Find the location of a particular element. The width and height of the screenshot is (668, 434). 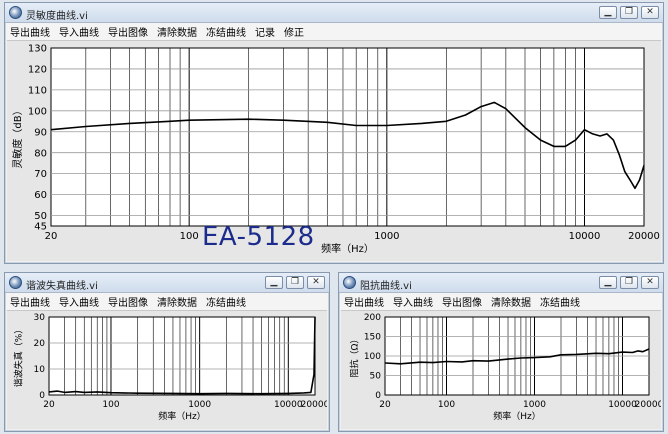

title-bar: 阻抗曲线.vi ▁ ❐ ✕ is located at coordinates (501, 283).